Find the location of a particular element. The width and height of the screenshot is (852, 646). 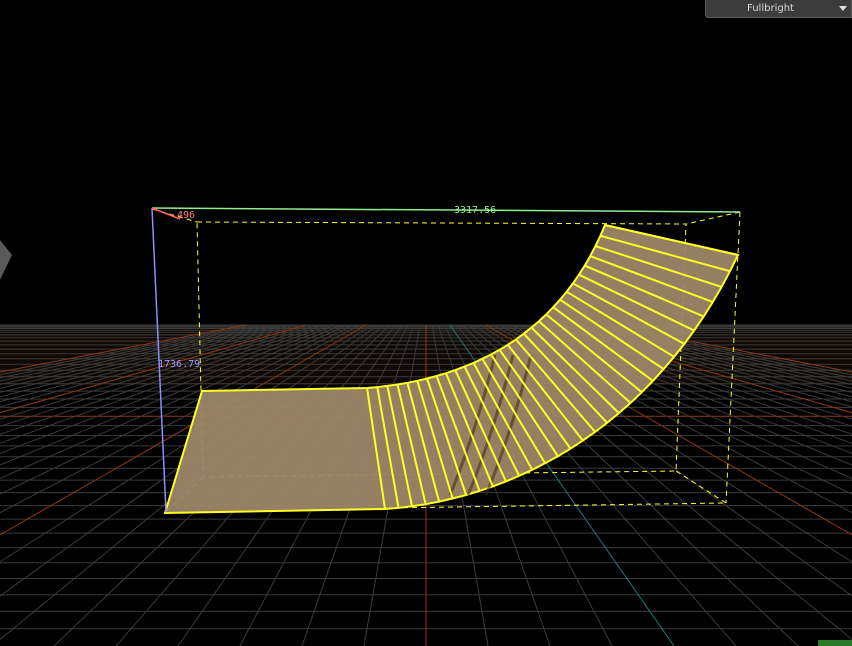

render-mode-dropdown: Fullbright is located at coordinates (778, 9).